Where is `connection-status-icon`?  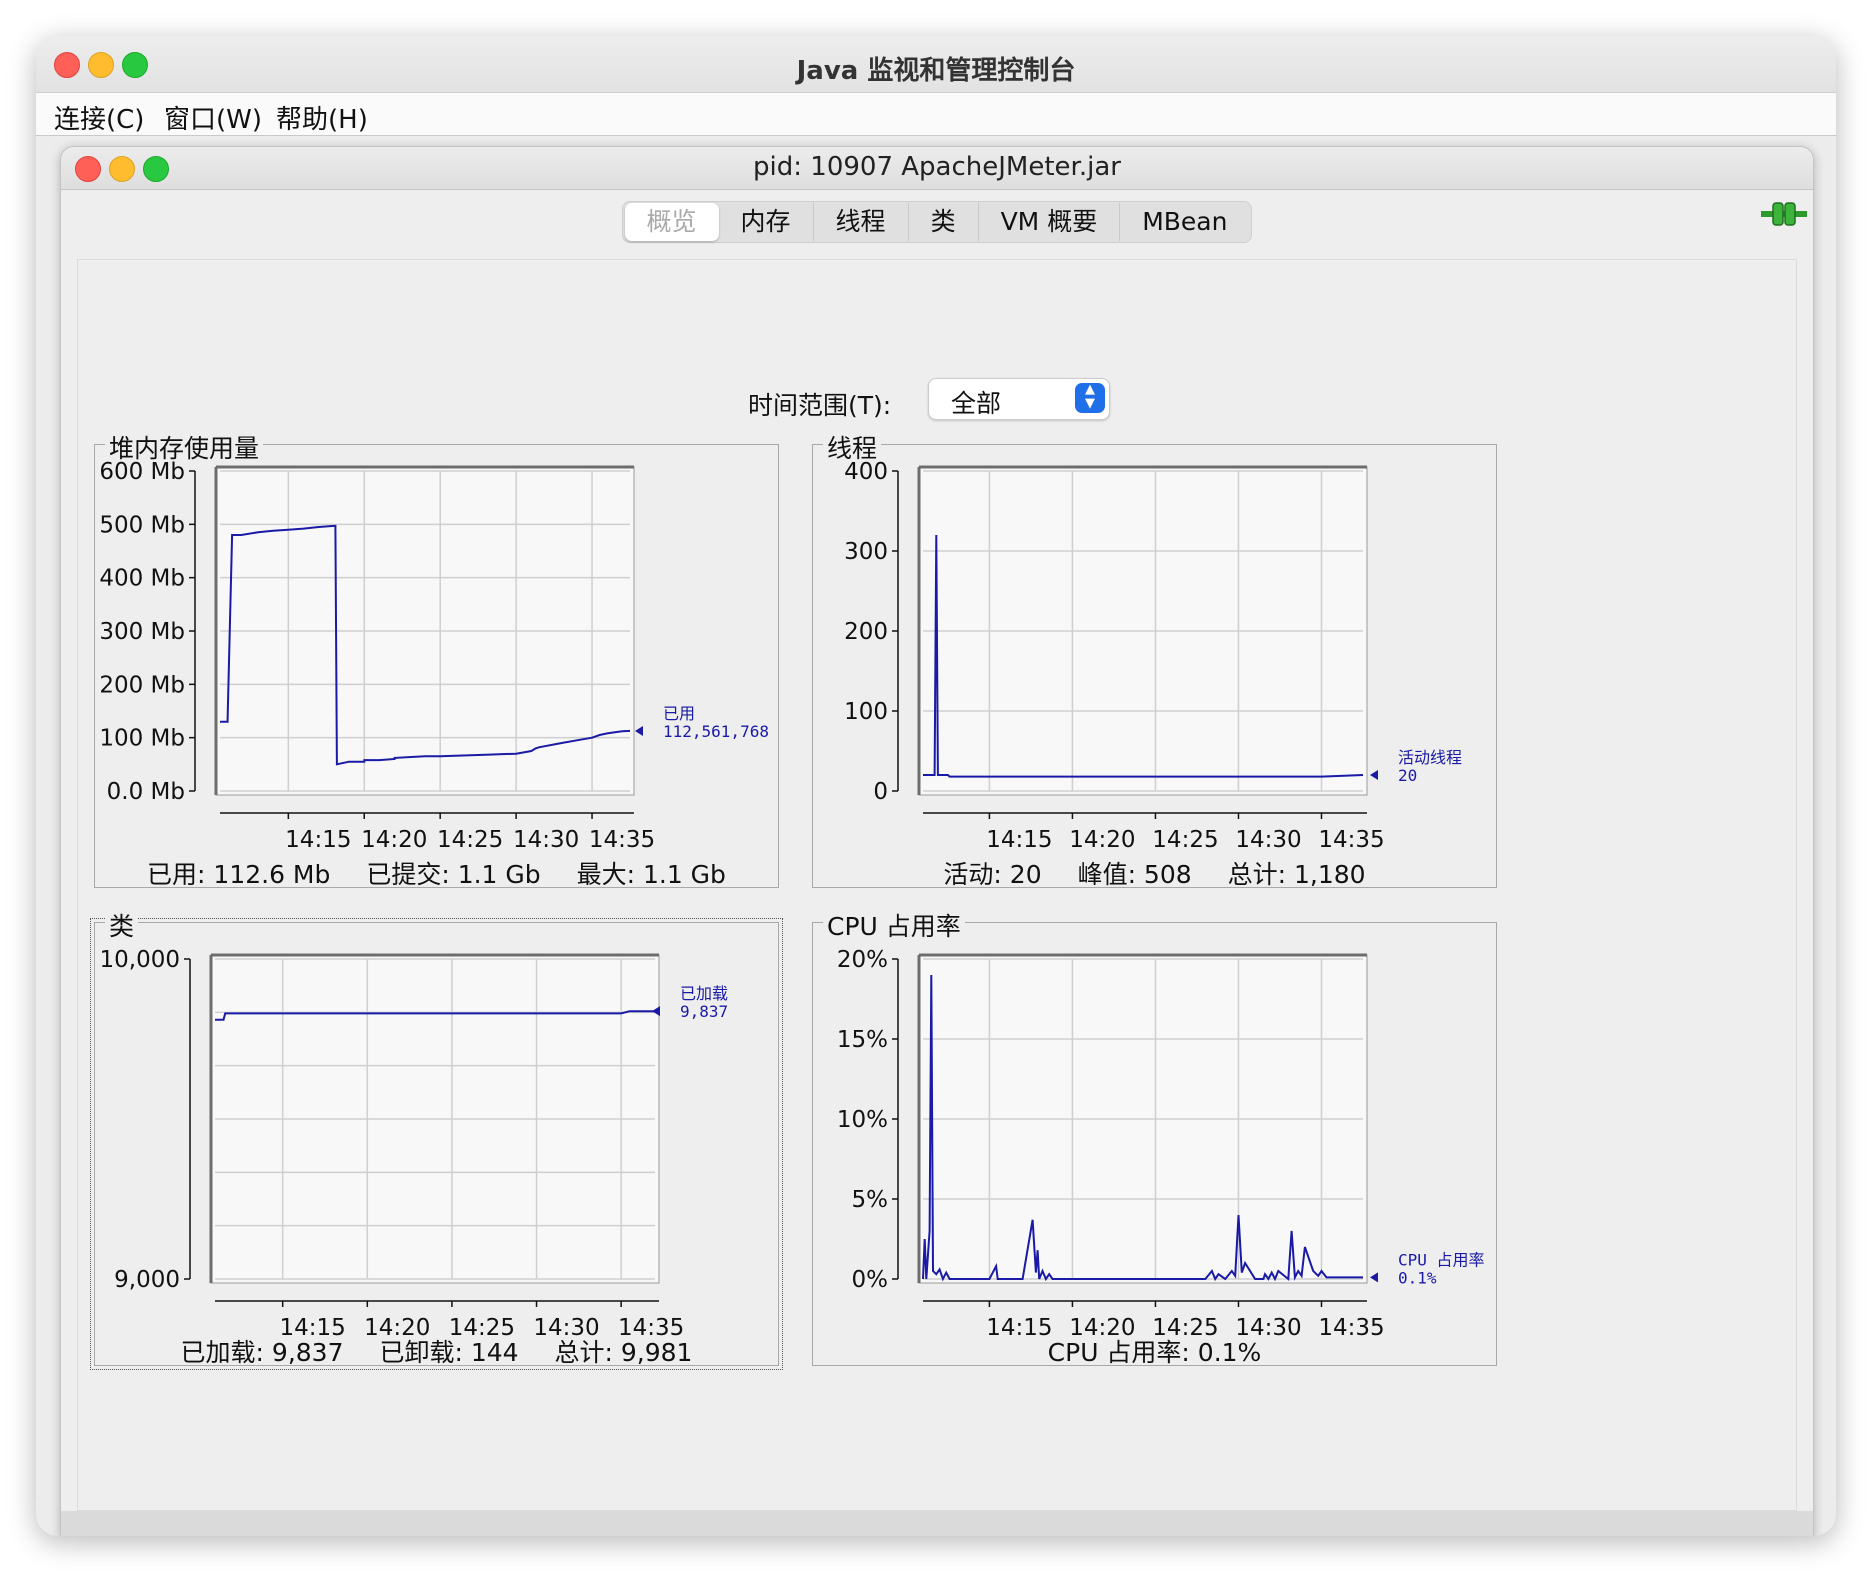
connection-status-icon is located at coordinates (1784, 214).